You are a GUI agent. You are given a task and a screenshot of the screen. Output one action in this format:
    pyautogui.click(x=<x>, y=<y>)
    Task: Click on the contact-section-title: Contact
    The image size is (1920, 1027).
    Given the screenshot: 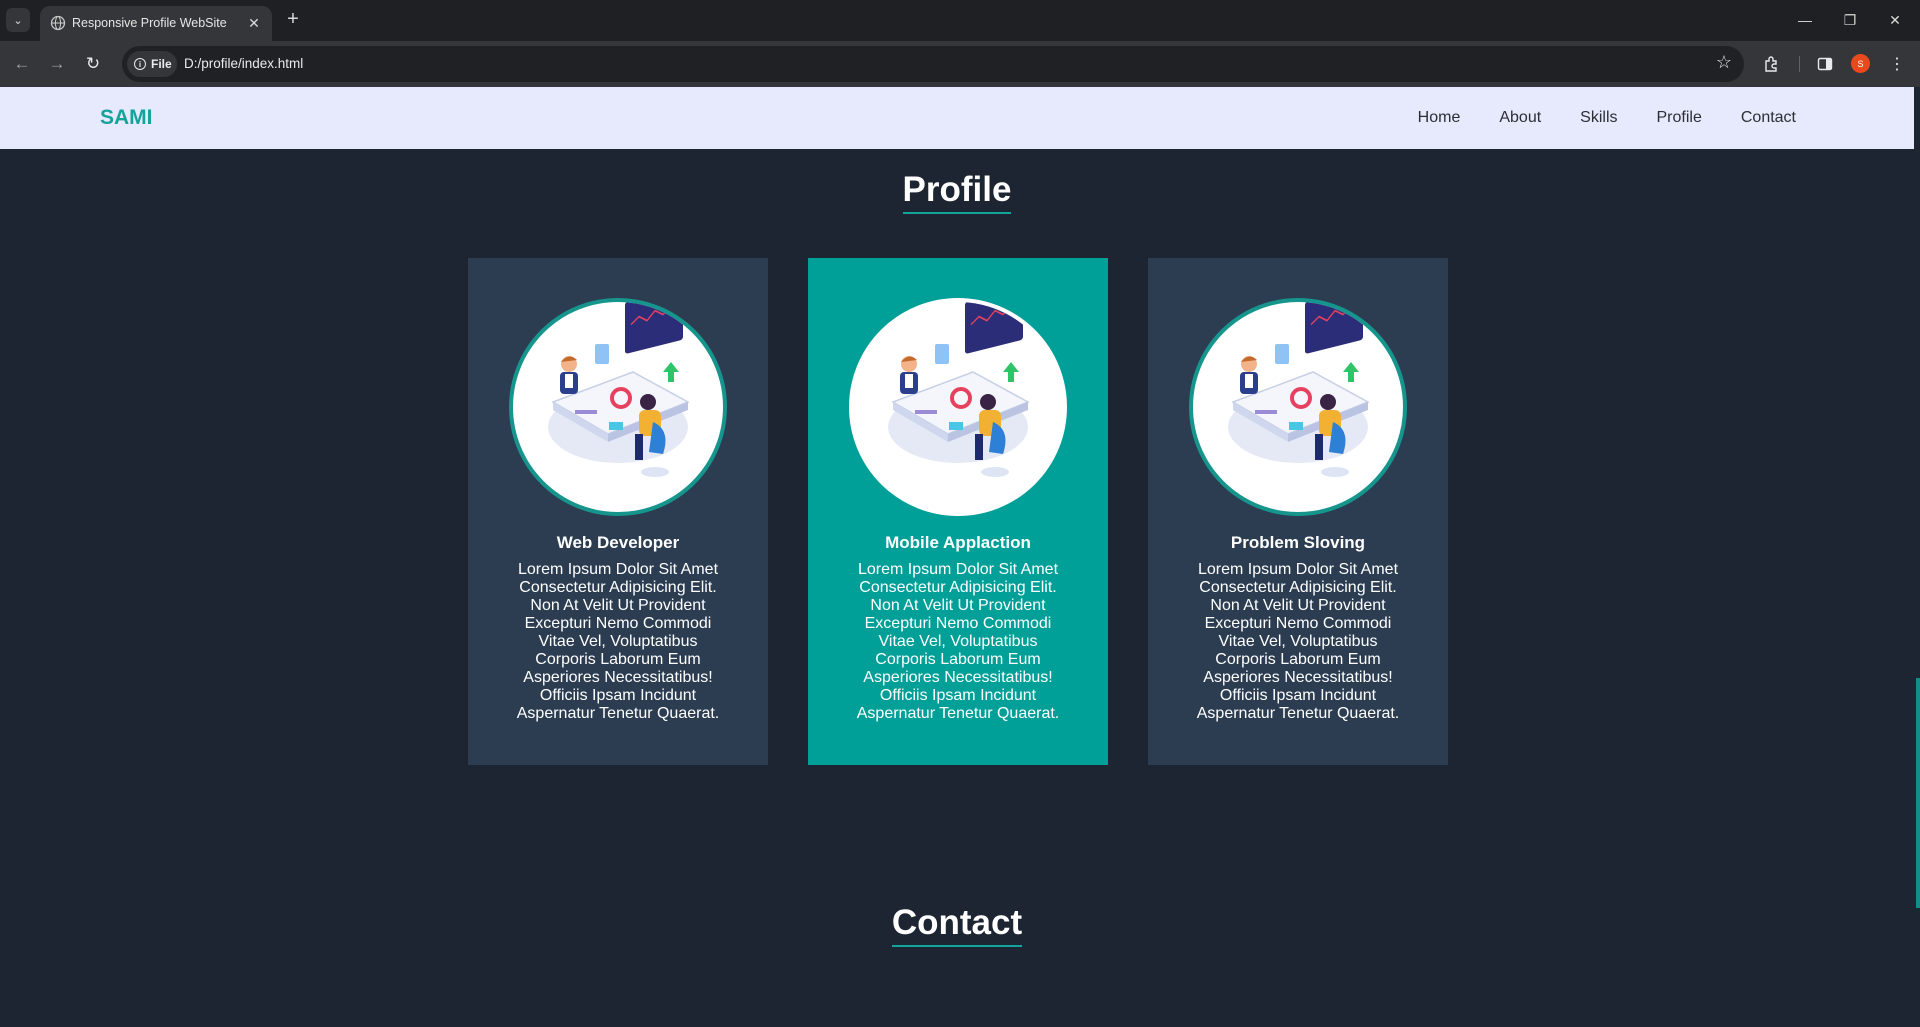 What is the action you would take?
    pyautogui.click(x=957, y=925)
    